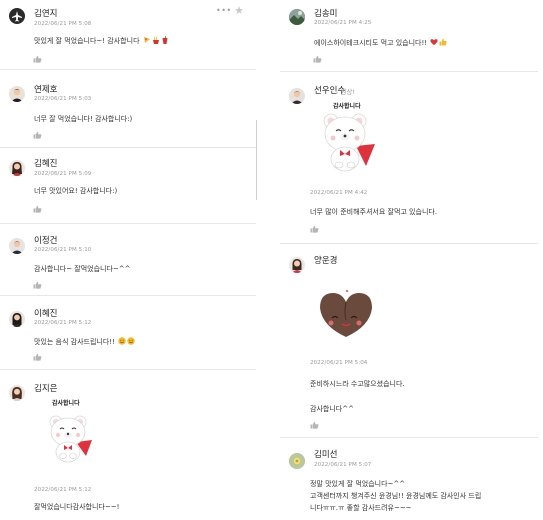 Image resolution: width=543 pixels, height=520 pixels. I want to click on star-icon: ★, so click(239, 10).